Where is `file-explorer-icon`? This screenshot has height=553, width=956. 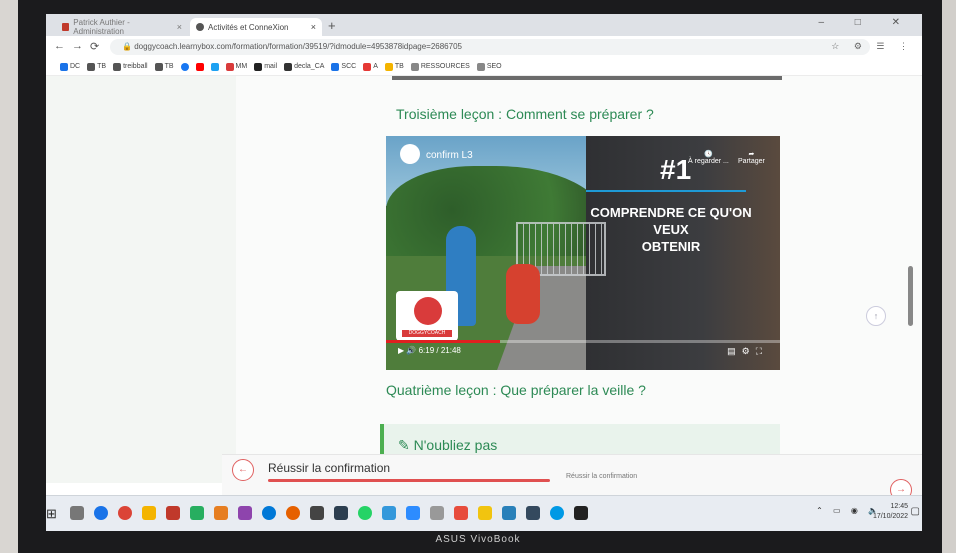 file-explorer-icon is located at coordinates (149, 513).